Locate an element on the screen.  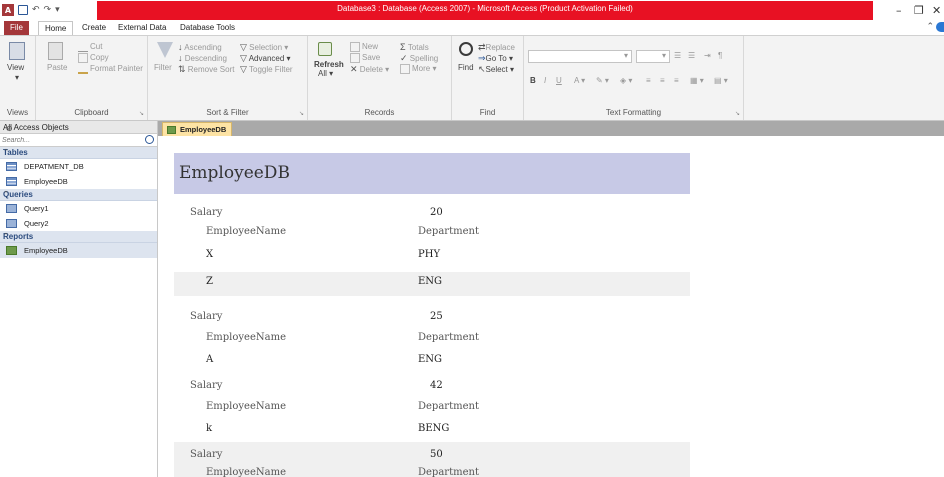
sort-filter-launcher-icon: ↘ is located at coordinates (301, 113).